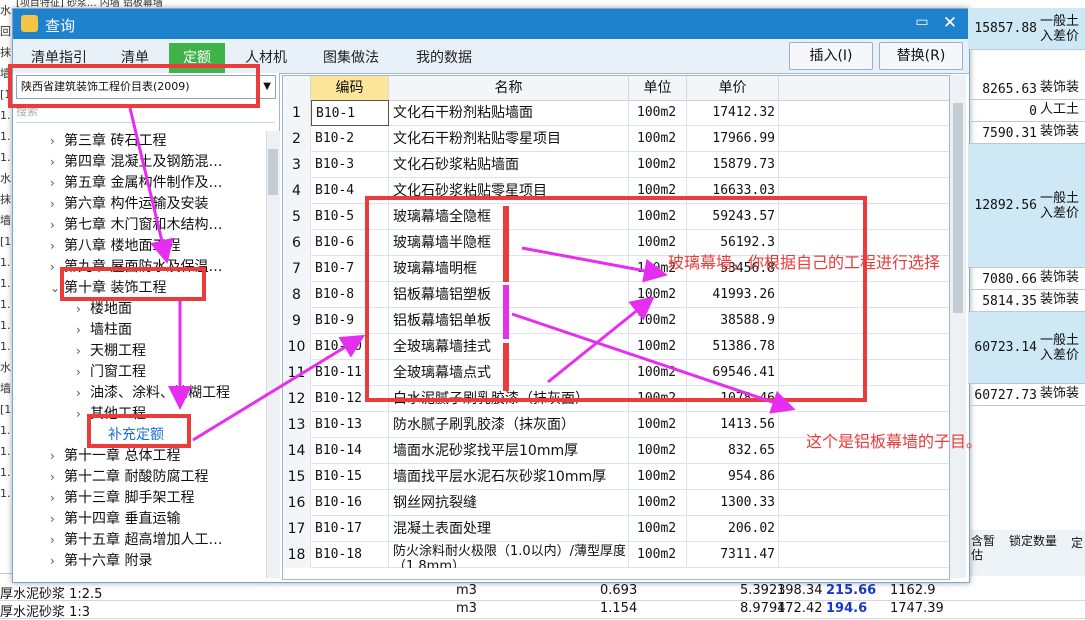  I want to click on background-row: 7080.66 装饰装, so click(1026, 279).